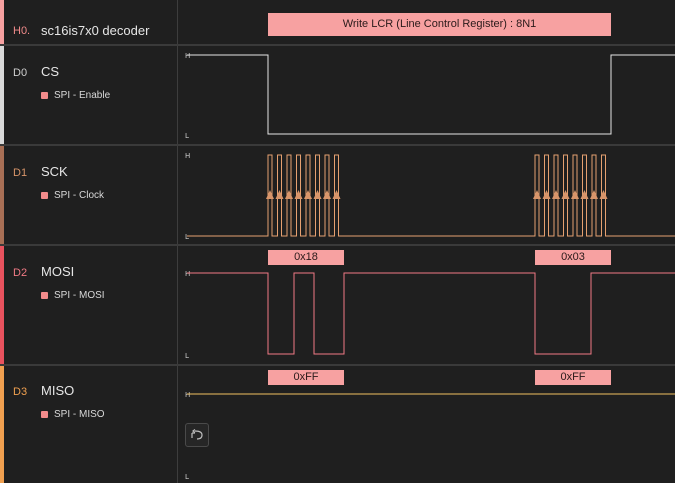 The height and width of the screenshot is (483, 675). What do you see at coordinates (79, 195) in the screenshot?
I see `channel-sub-label-text: SPI - Clock` at bounding box center [79, 195].